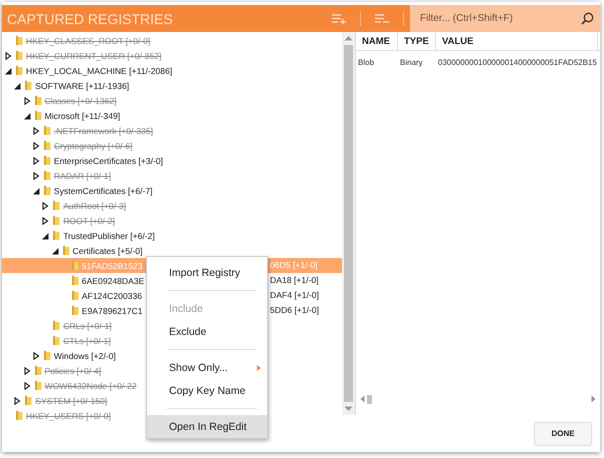 This screenshot has width=604, height=458. What do you see at coordinates (366, 62) in the screenshot?
I see `table-cell-text: Blob` at bounding box center [366, 62].